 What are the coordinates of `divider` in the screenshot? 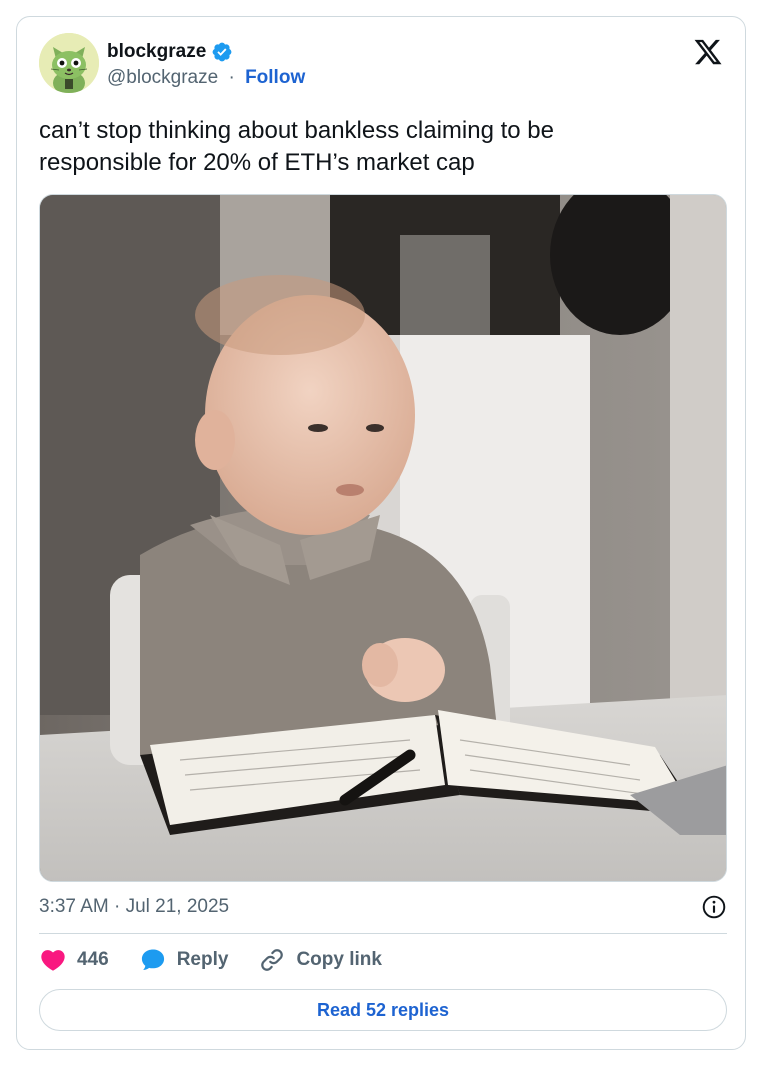 It's located at (383, 933).